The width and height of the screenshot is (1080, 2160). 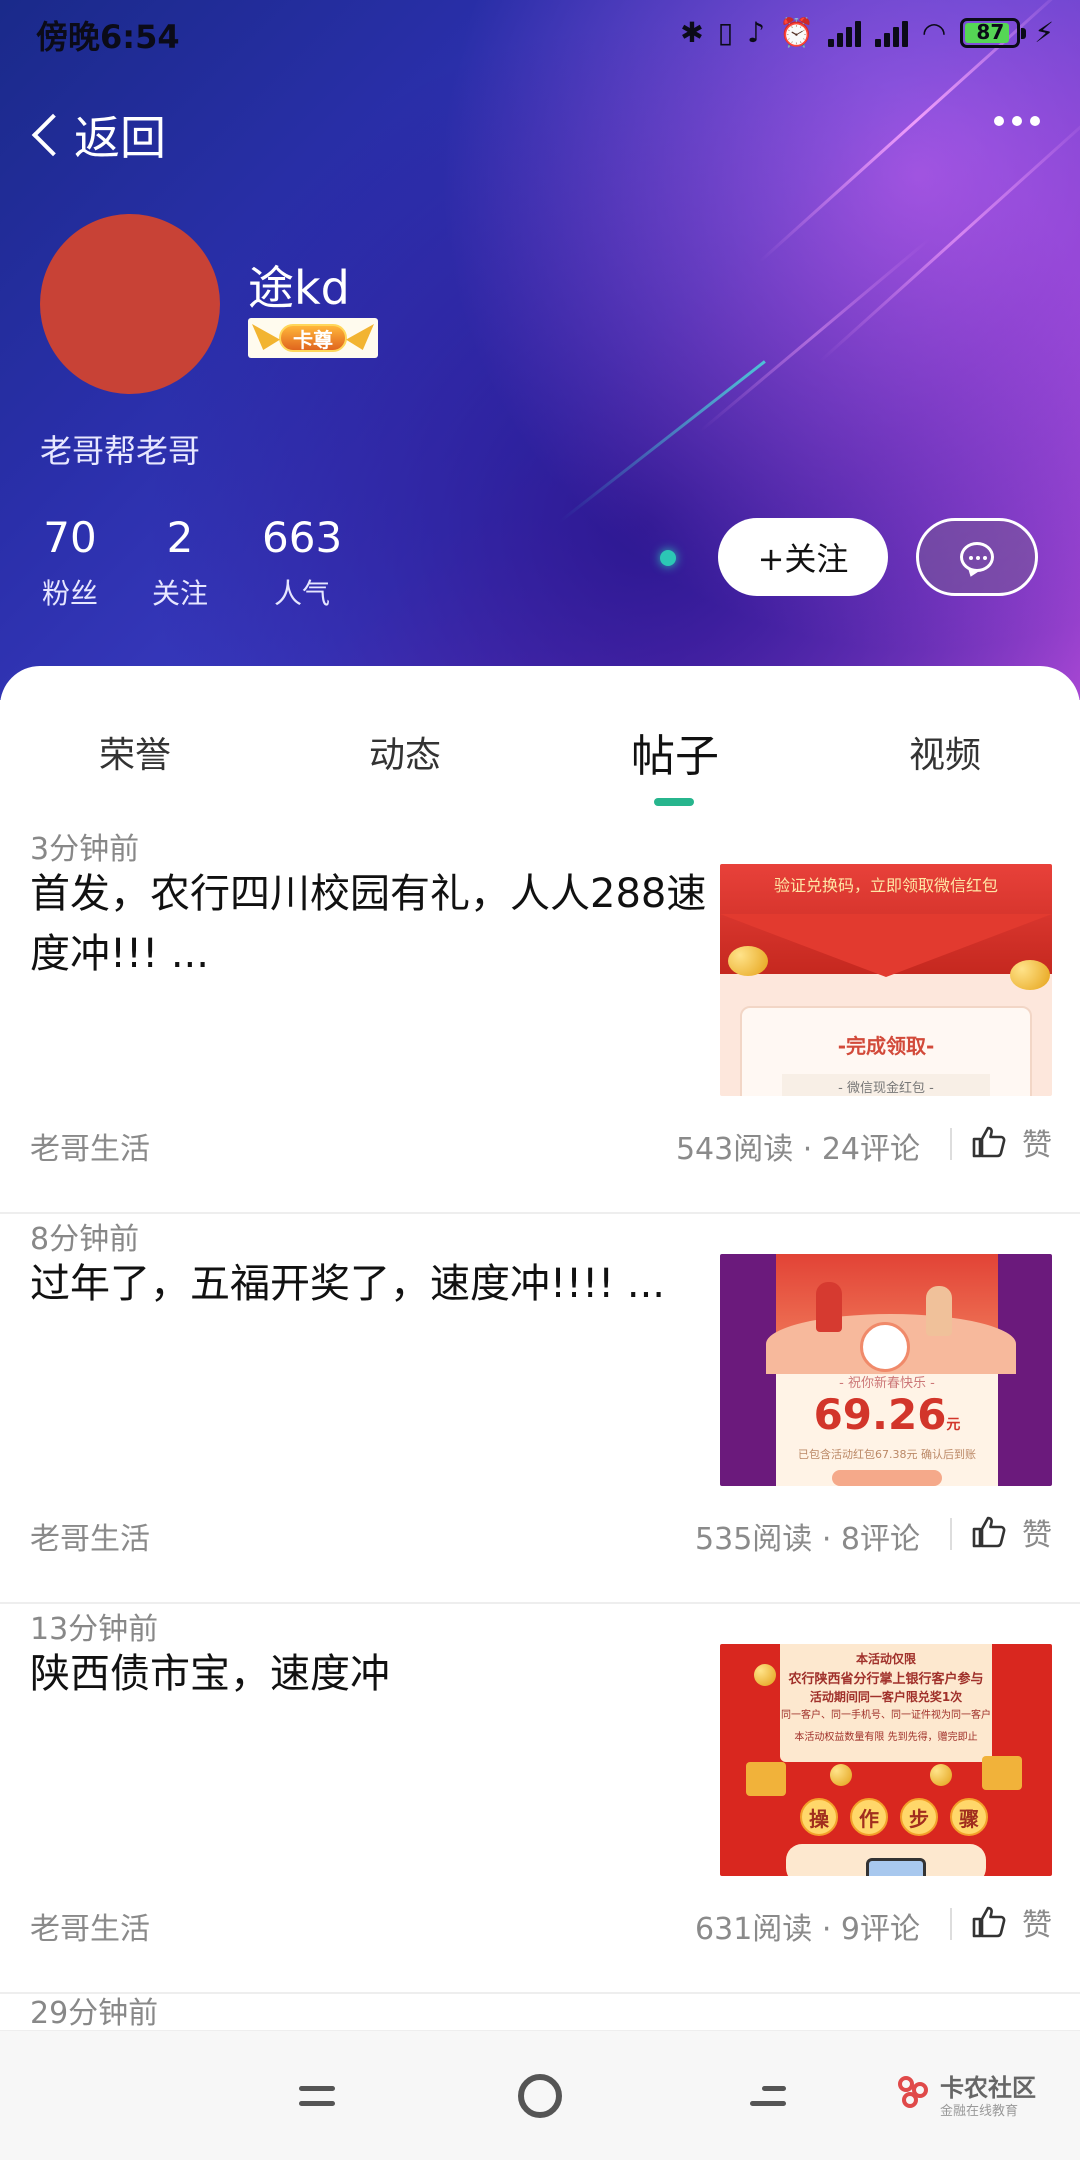 I want to click on mute-icon: ♪, so click(x=756, y=32).